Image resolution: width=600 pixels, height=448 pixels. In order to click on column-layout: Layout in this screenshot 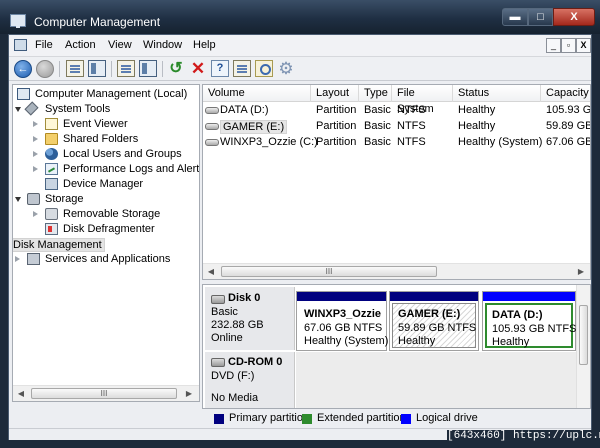, I will do `click(335, 93)`.